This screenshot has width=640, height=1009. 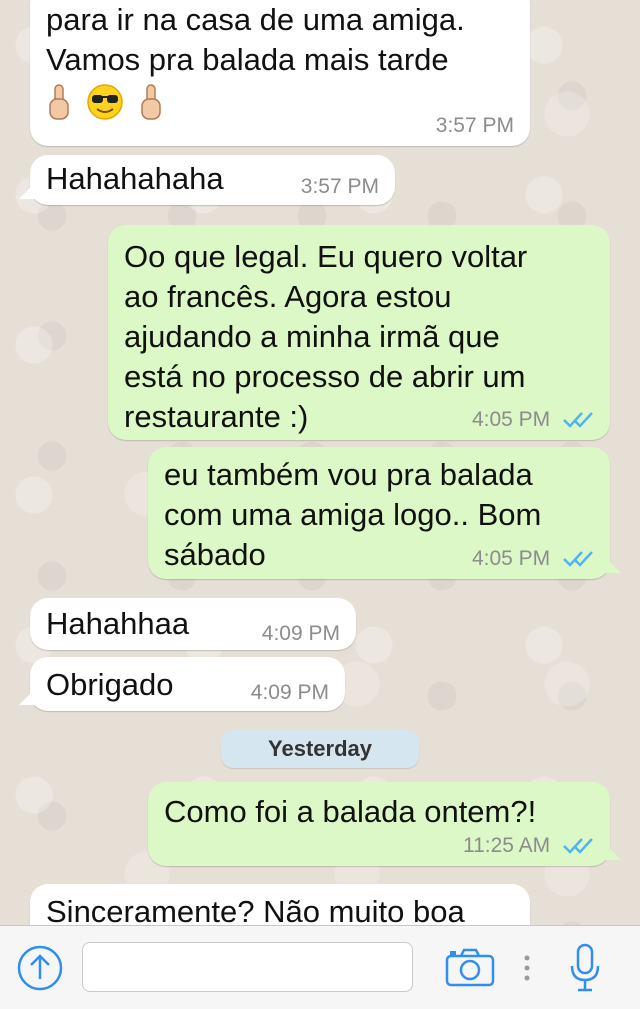 What do you see at coordinates (470, 967) in the screenshot?
I see `camera-icon` at bounding box center [470, 967].